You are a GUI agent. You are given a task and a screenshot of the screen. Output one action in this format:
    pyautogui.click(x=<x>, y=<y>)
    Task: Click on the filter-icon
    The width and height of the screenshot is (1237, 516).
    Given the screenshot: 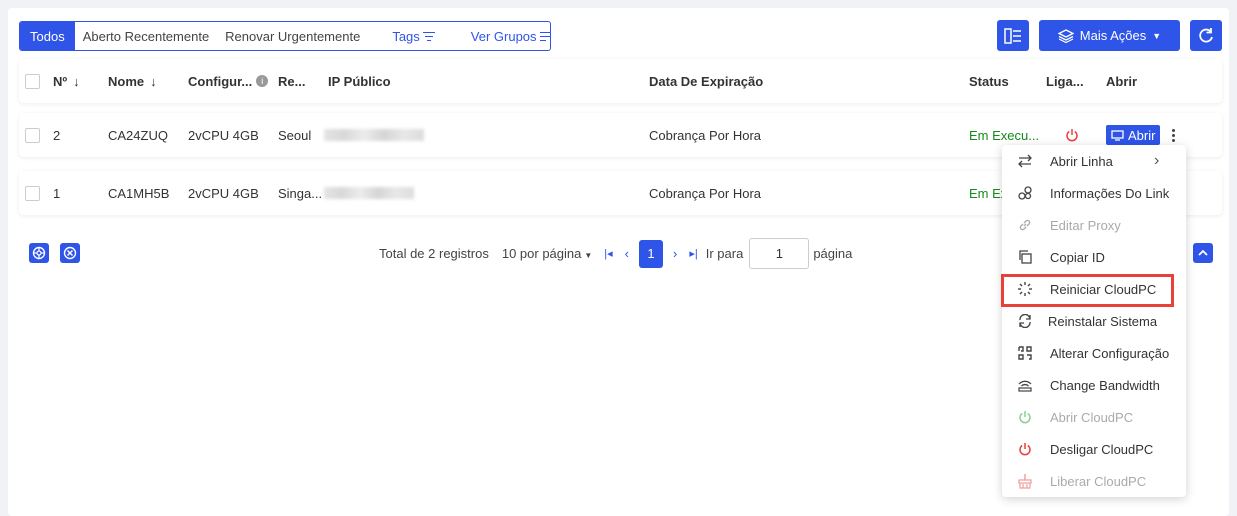 What is the action you would take?
    pyautogui.click(x=428, y=36)
    